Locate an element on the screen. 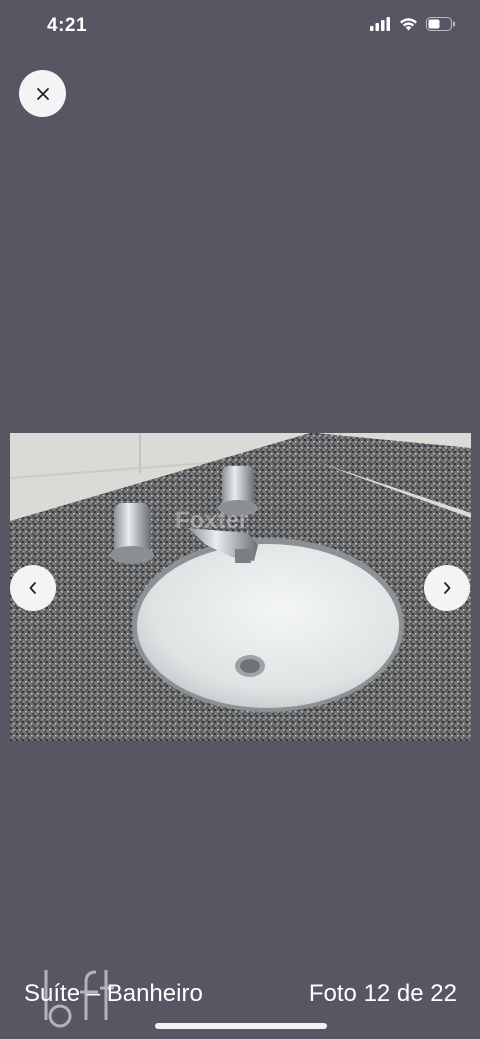  status-time: 4:21 is located at coordinates (67, 25).